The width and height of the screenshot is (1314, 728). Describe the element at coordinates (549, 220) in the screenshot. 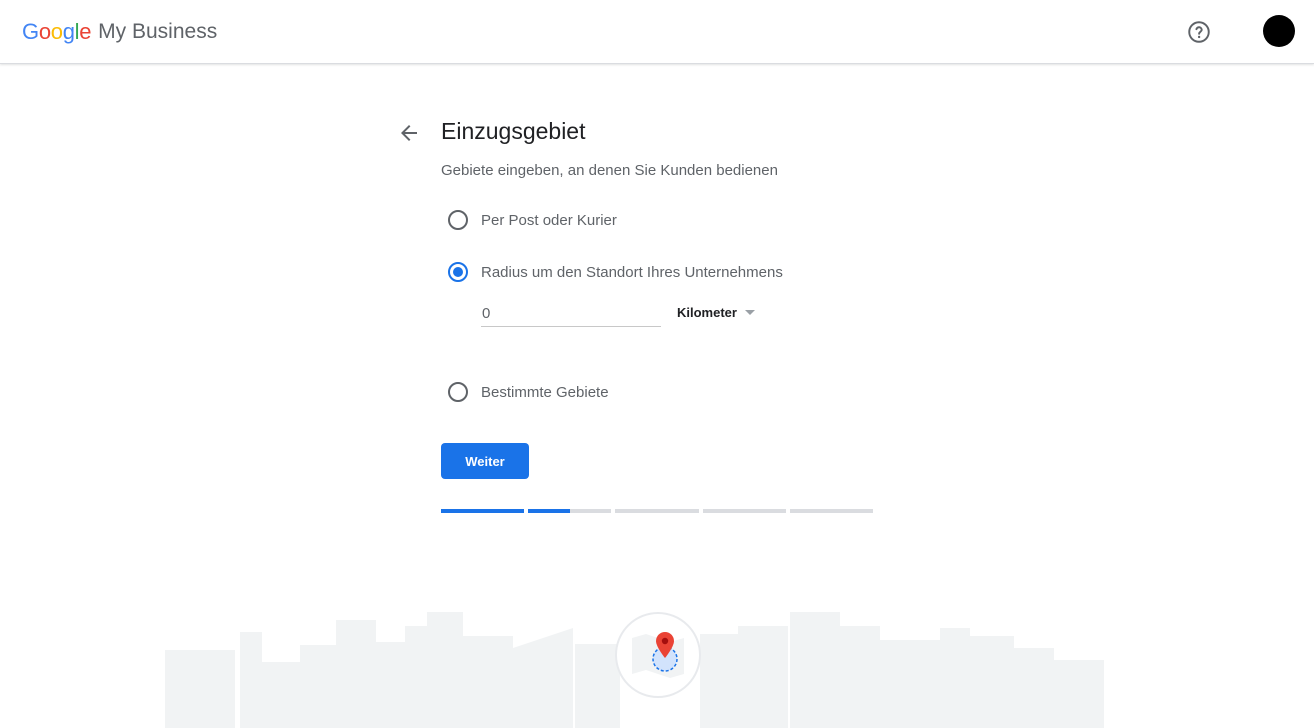

I see `option-label: Per Post oder Kurier` at that location.